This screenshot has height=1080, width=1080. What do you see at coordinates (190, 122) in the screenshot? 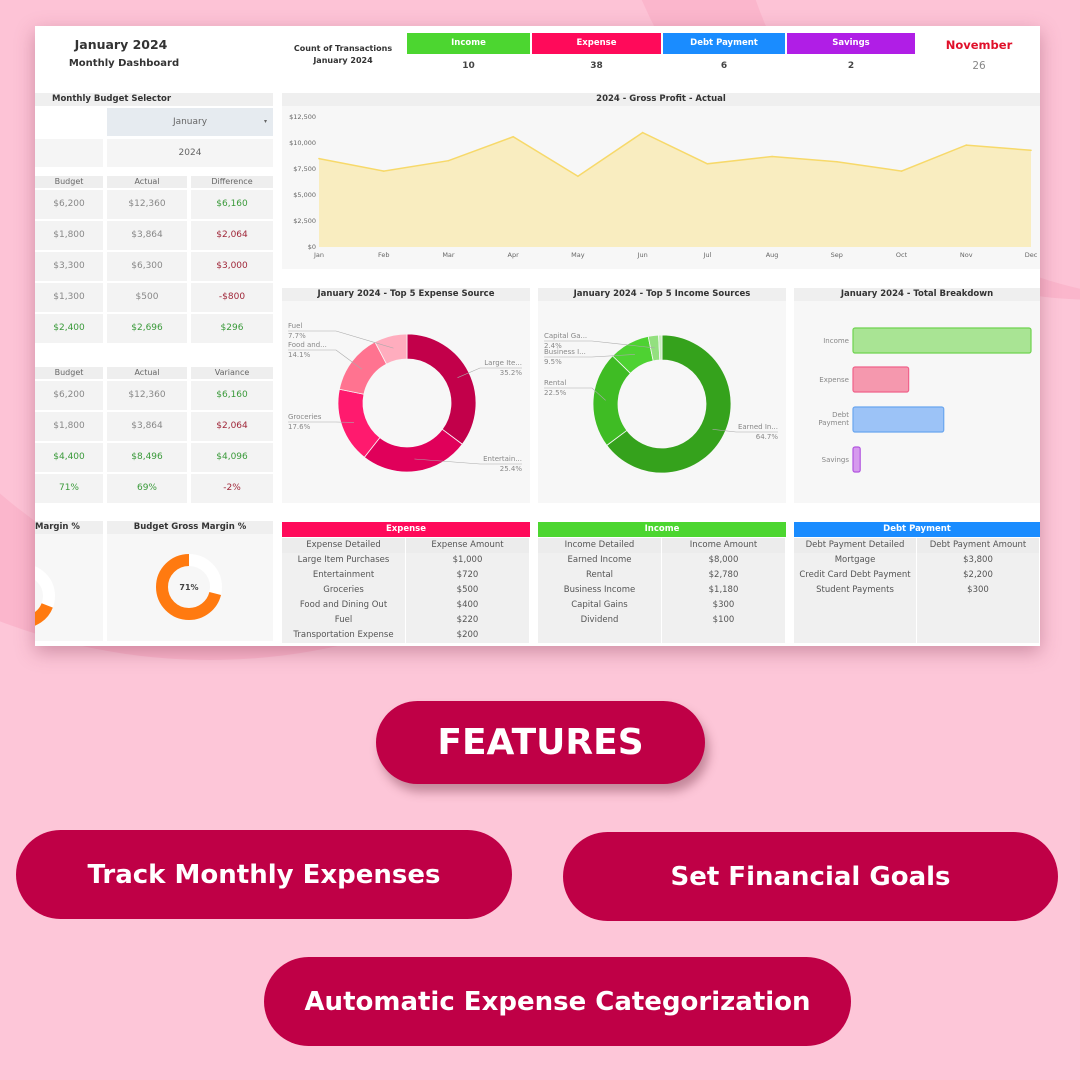
I see `month-dropdown: January ▾` at bounding box center [190, 122].